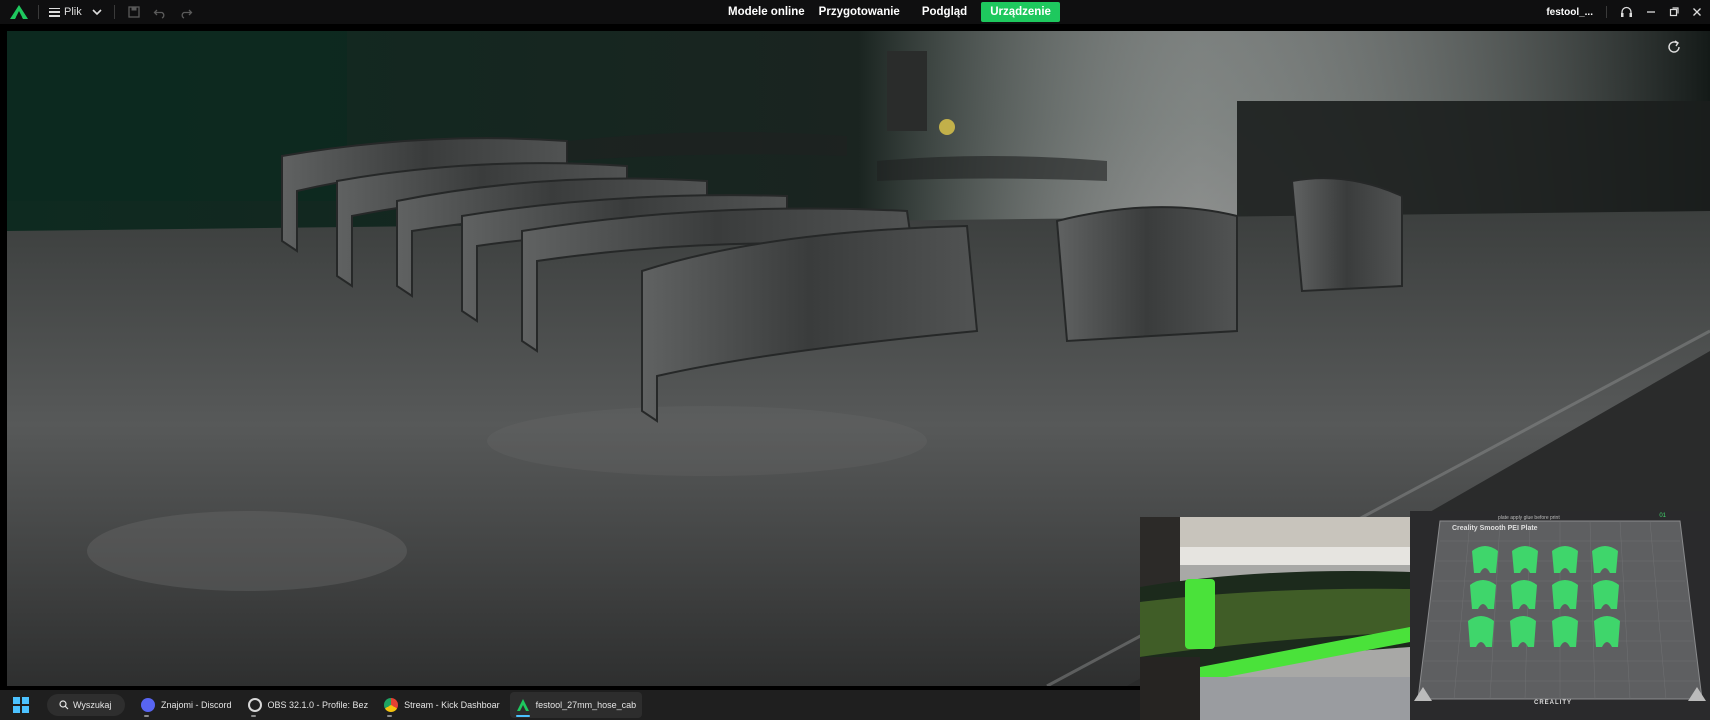  I want to click on creality-print-icon, so click(522, 705).